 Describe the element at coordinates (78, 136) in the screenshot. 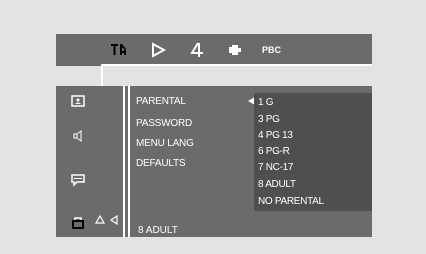

I see `sound-icon` at that location.